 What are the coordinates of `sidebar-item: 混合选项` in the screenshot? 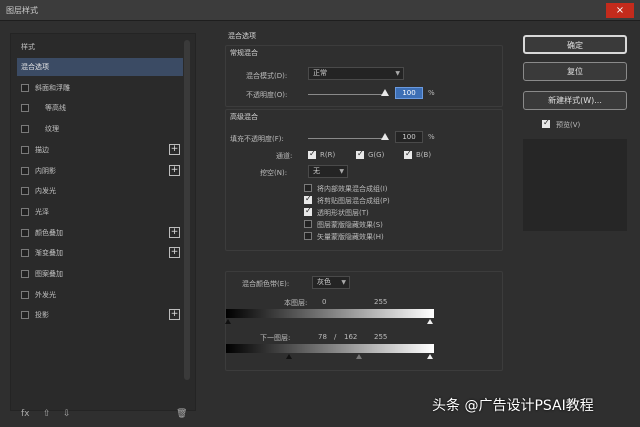 It's located at (100, 67).